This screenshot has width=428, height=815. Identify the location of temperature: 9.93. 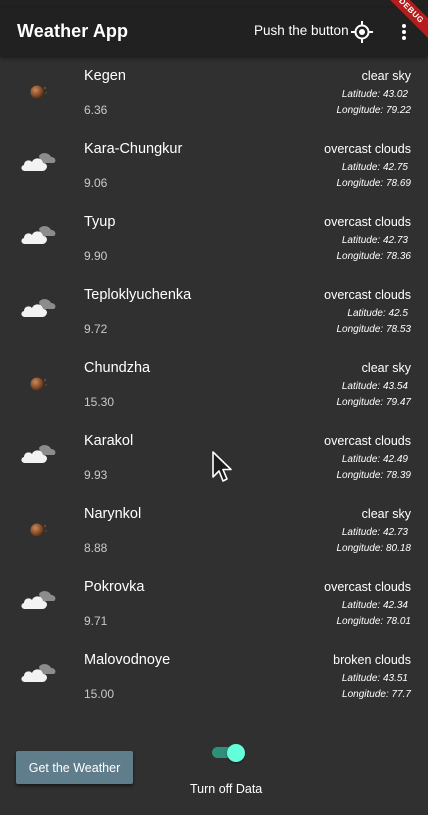
(96, 475).